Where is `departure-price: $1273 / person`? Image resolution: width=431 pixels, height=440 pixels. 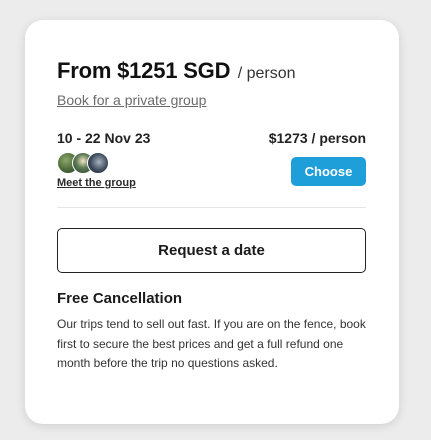
departure-price: $1273 / person is located at coordinates (317, 138).